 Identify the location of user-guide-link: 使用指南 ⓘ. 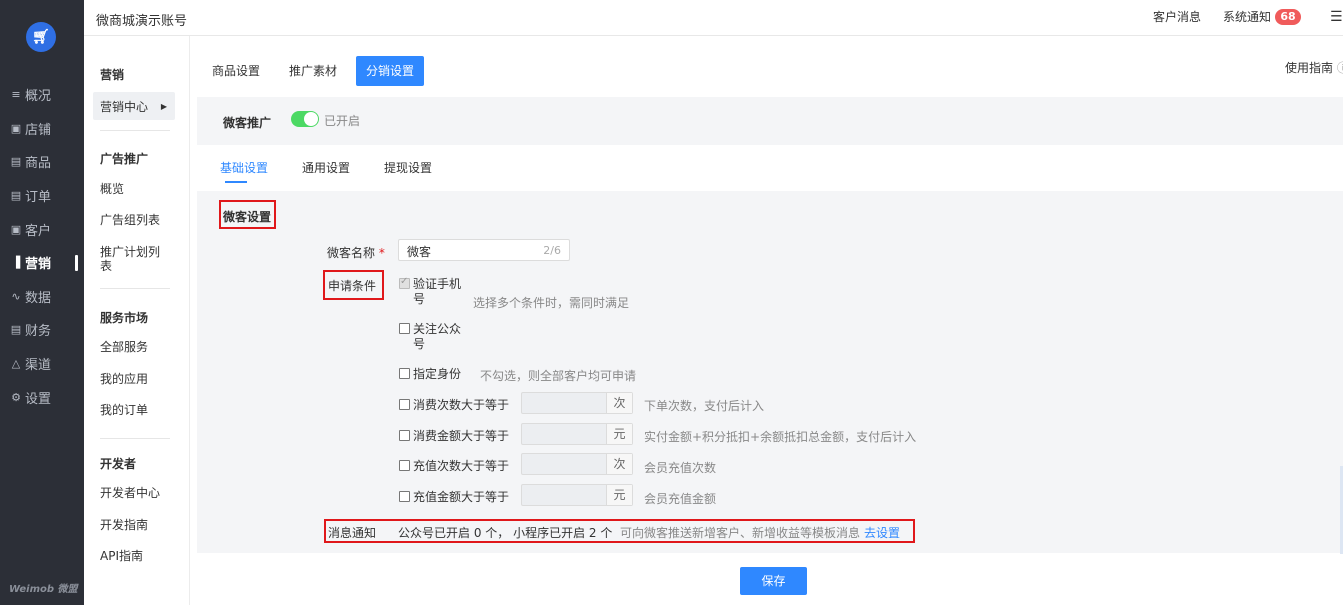
(1314, 67).